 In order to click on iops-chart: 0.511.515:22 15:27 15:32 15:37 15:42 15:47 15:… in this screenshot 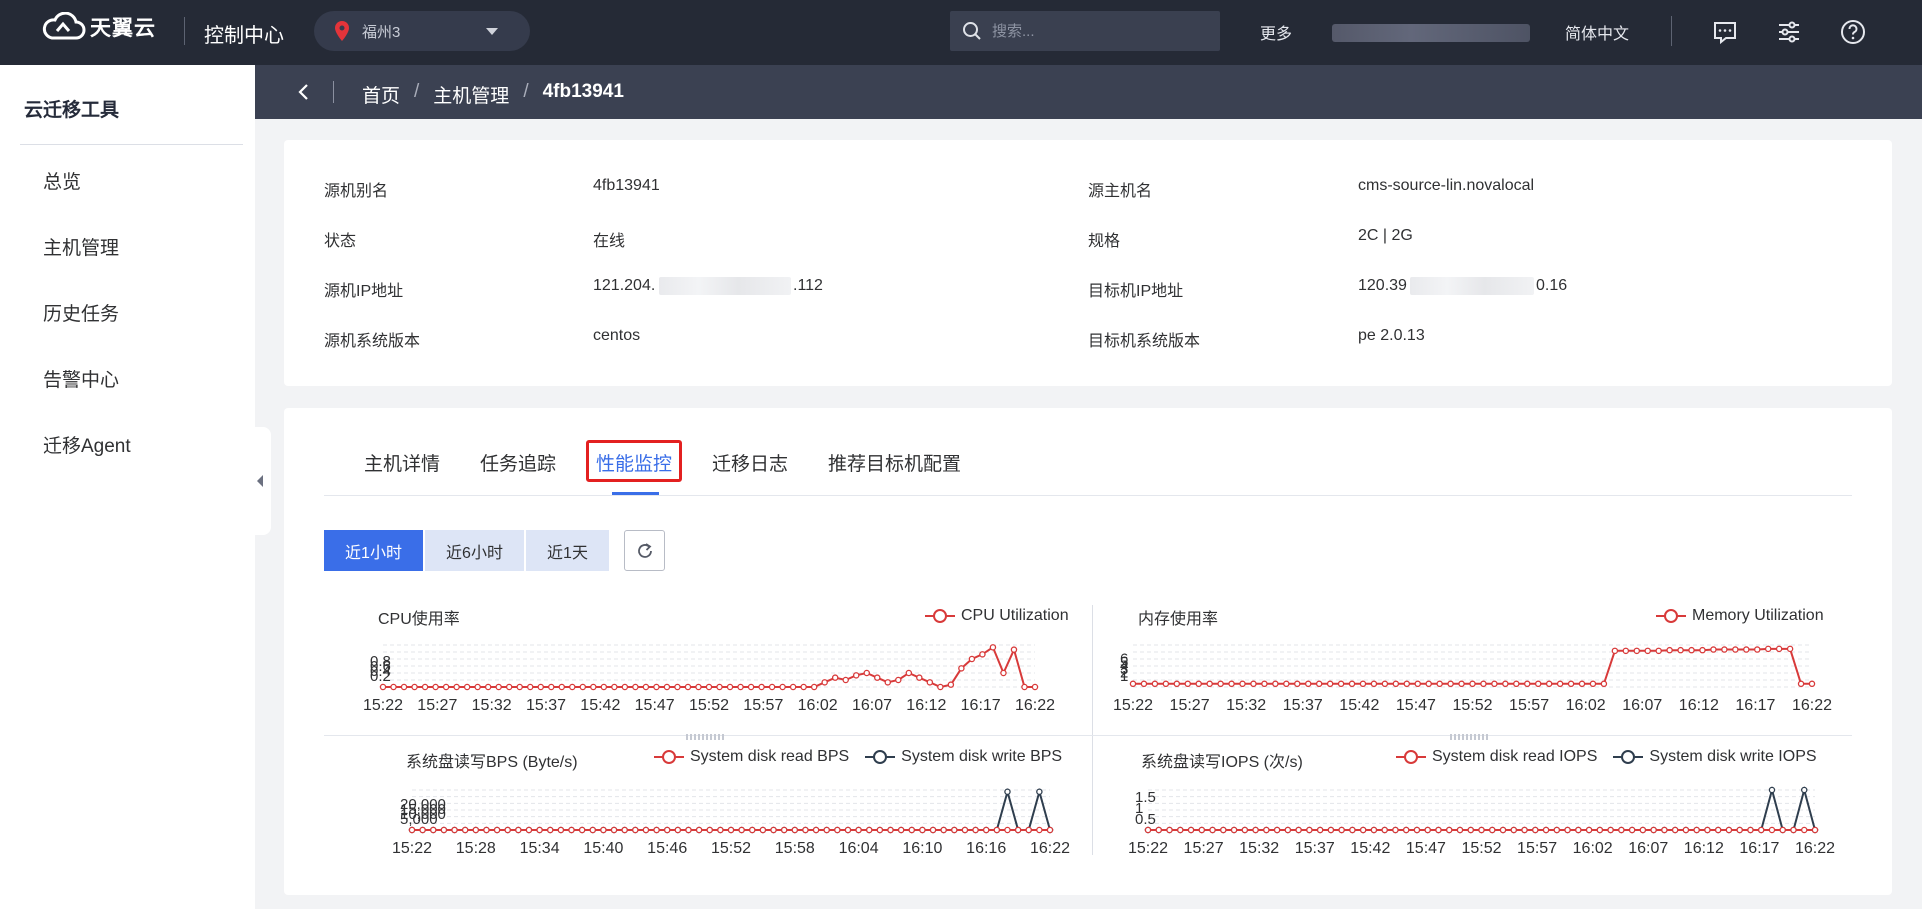, I will do `click(1481, 821)`.